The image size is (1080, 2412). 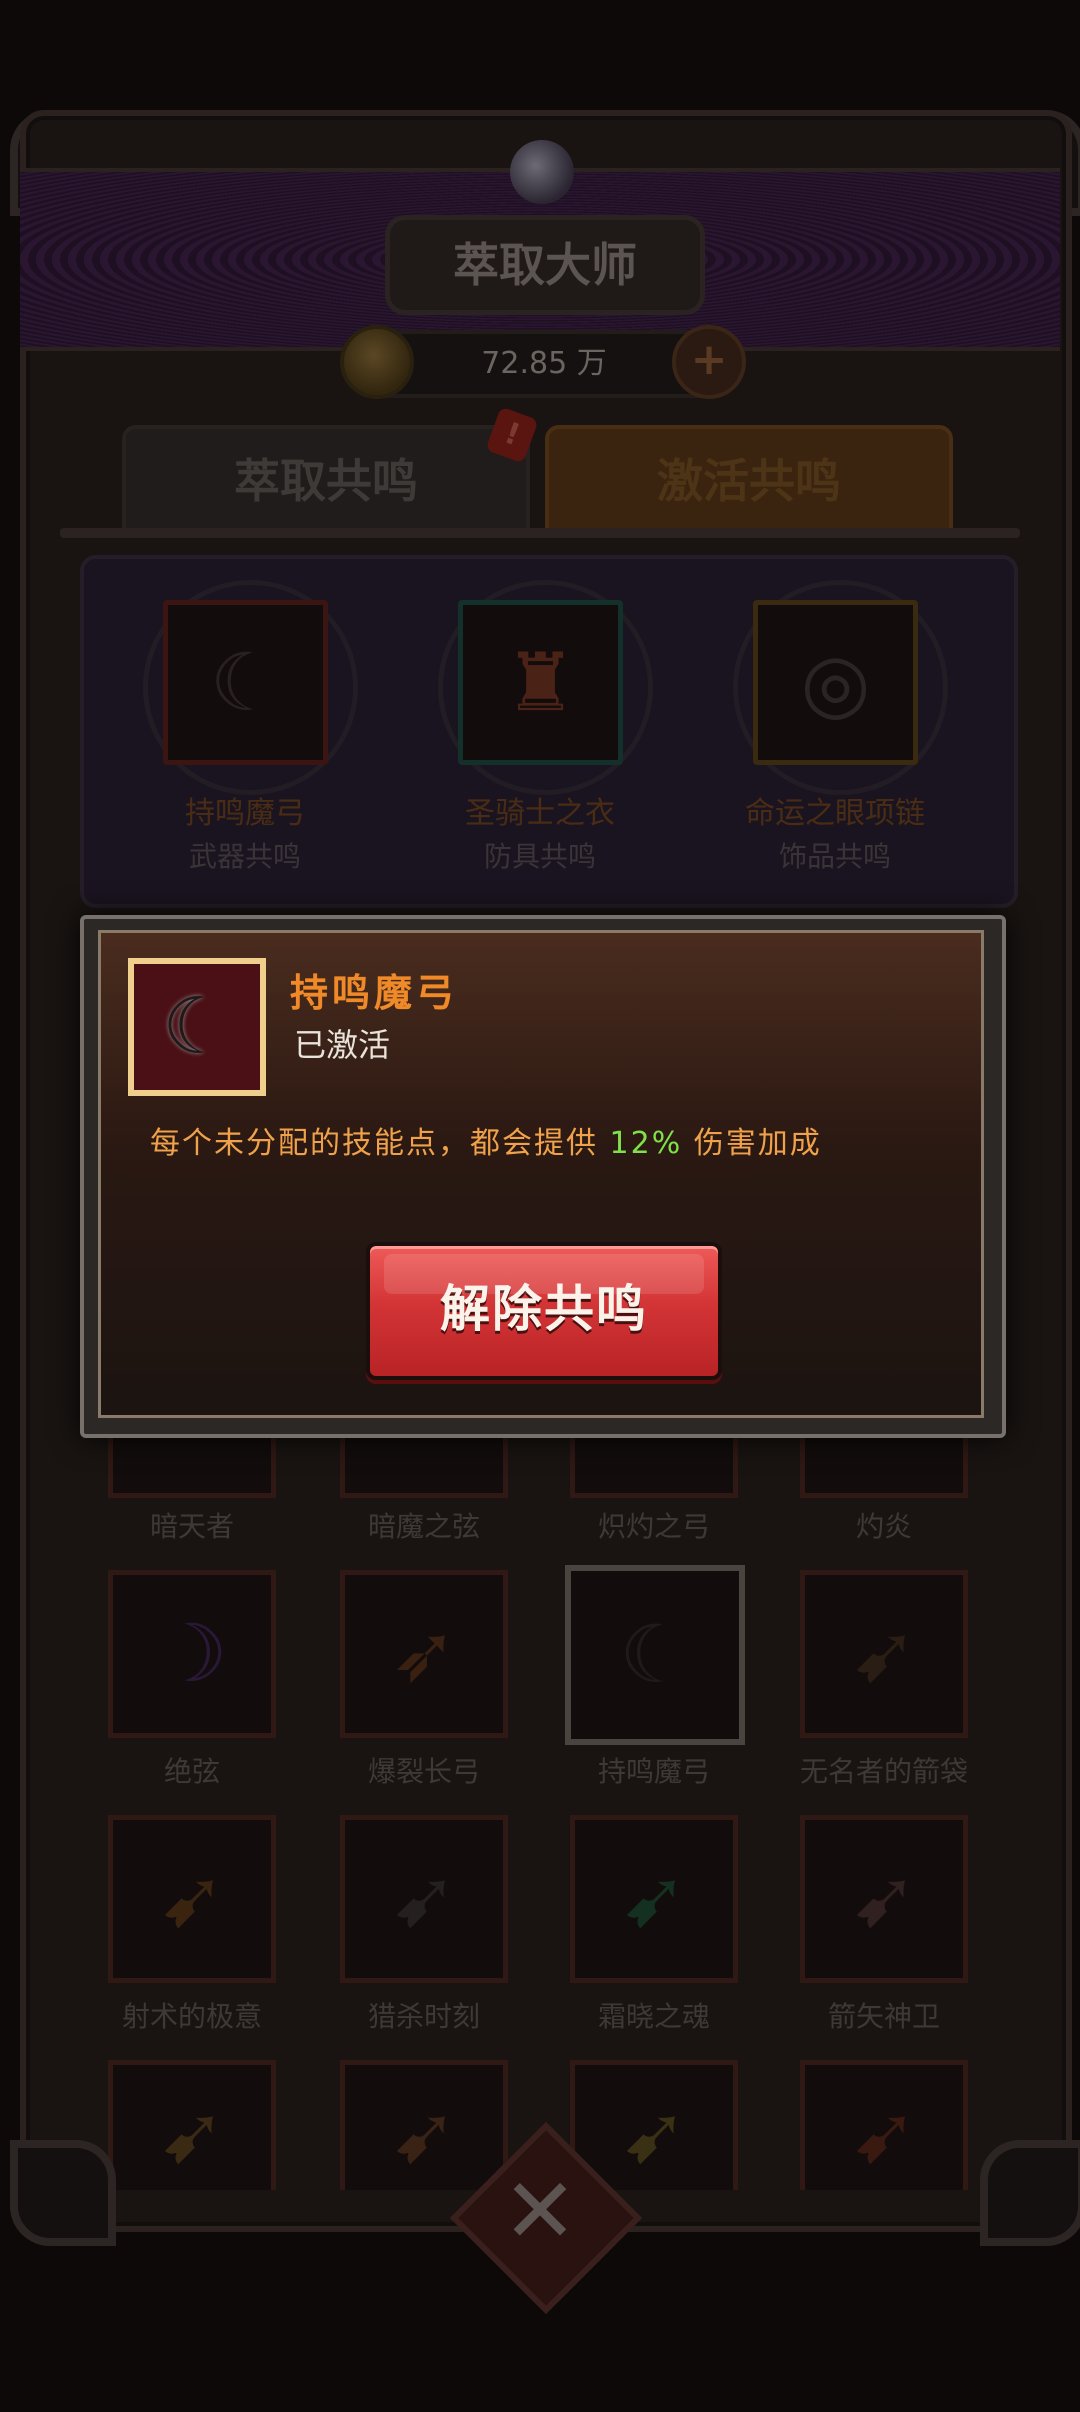 I want to click on page-title: 萃取大师, so click(x=545, y=265).